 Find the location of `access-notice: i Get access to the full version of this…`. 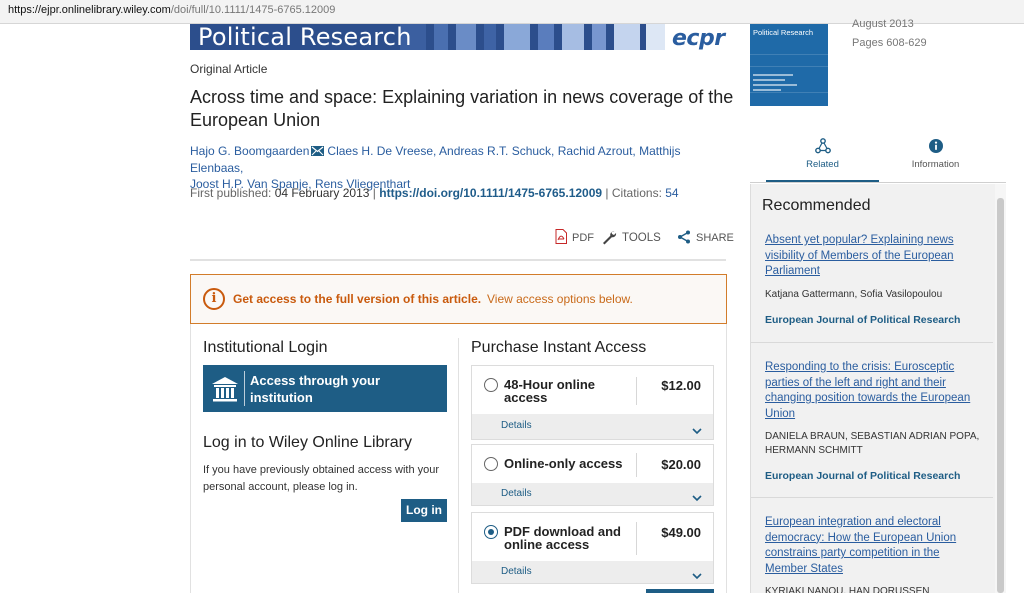

access-notice: i Get access to the full version of this… is located at coordinates (458, 299).